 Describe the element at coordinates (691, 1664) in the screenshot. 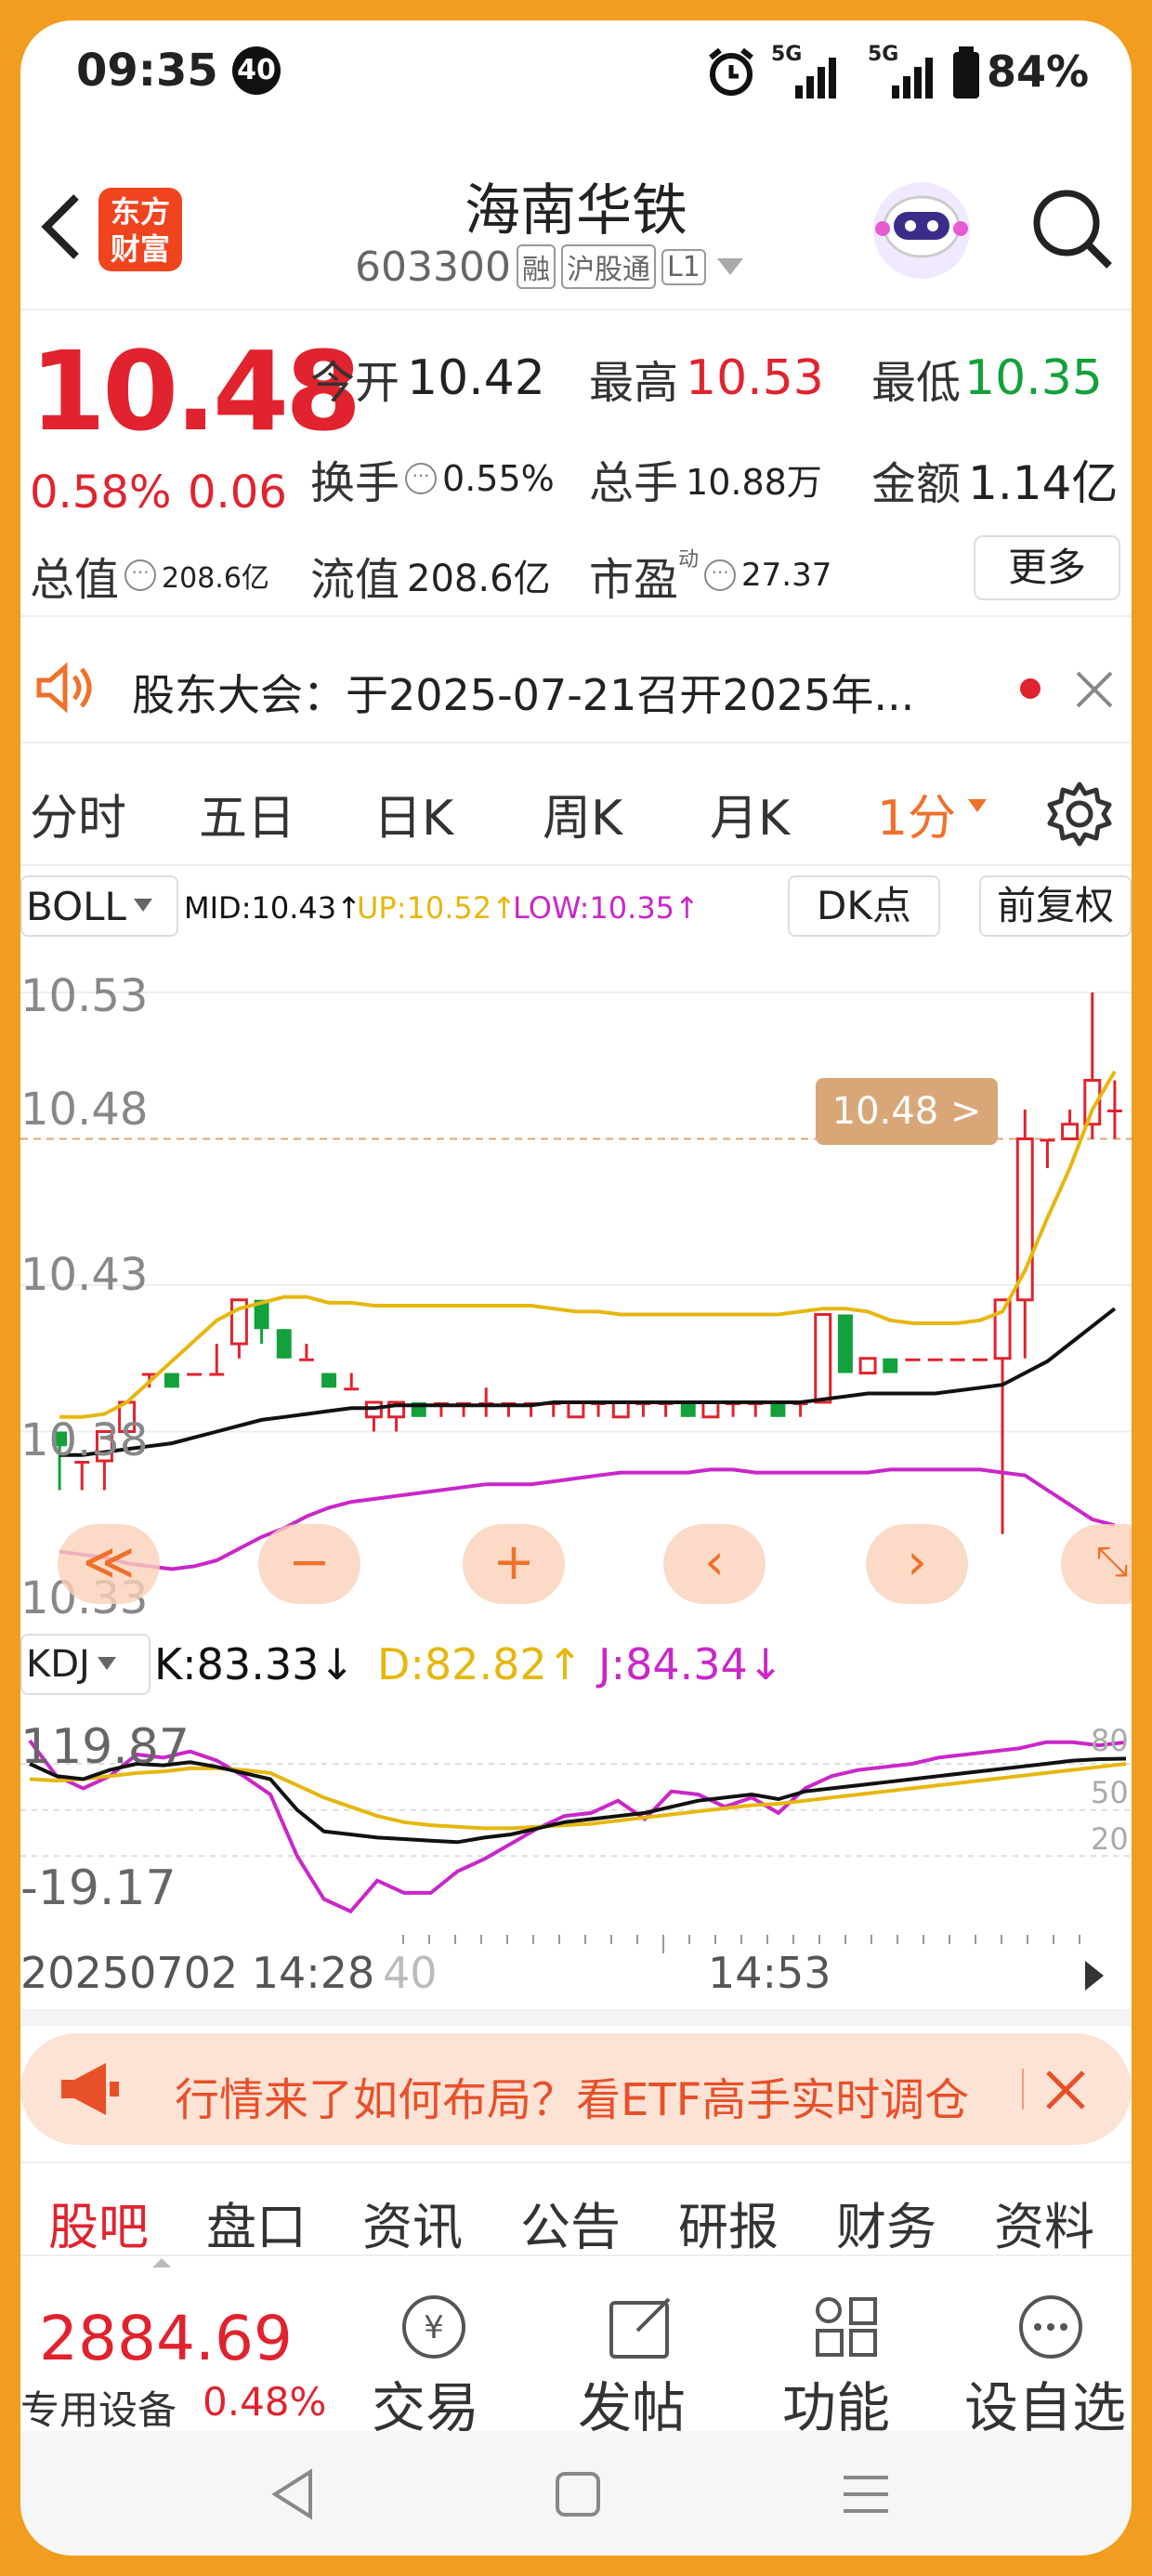

I see `kdj-j-value: J:84.34↓` at that location.